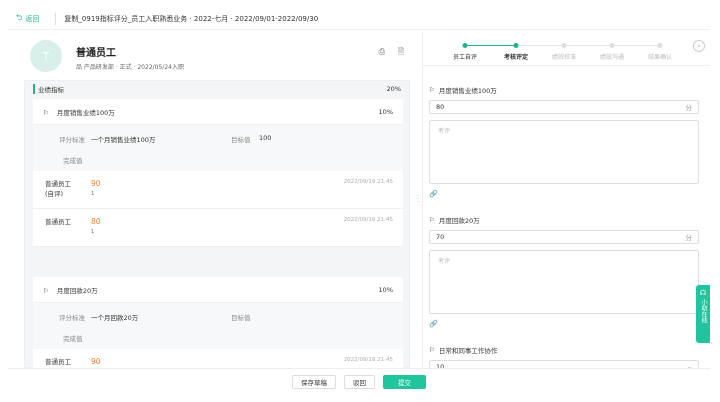 This screenshot has height=402, width=720. I want to click on rating-title: ⚐ 月度销售业绩100万, so click(463, 90).